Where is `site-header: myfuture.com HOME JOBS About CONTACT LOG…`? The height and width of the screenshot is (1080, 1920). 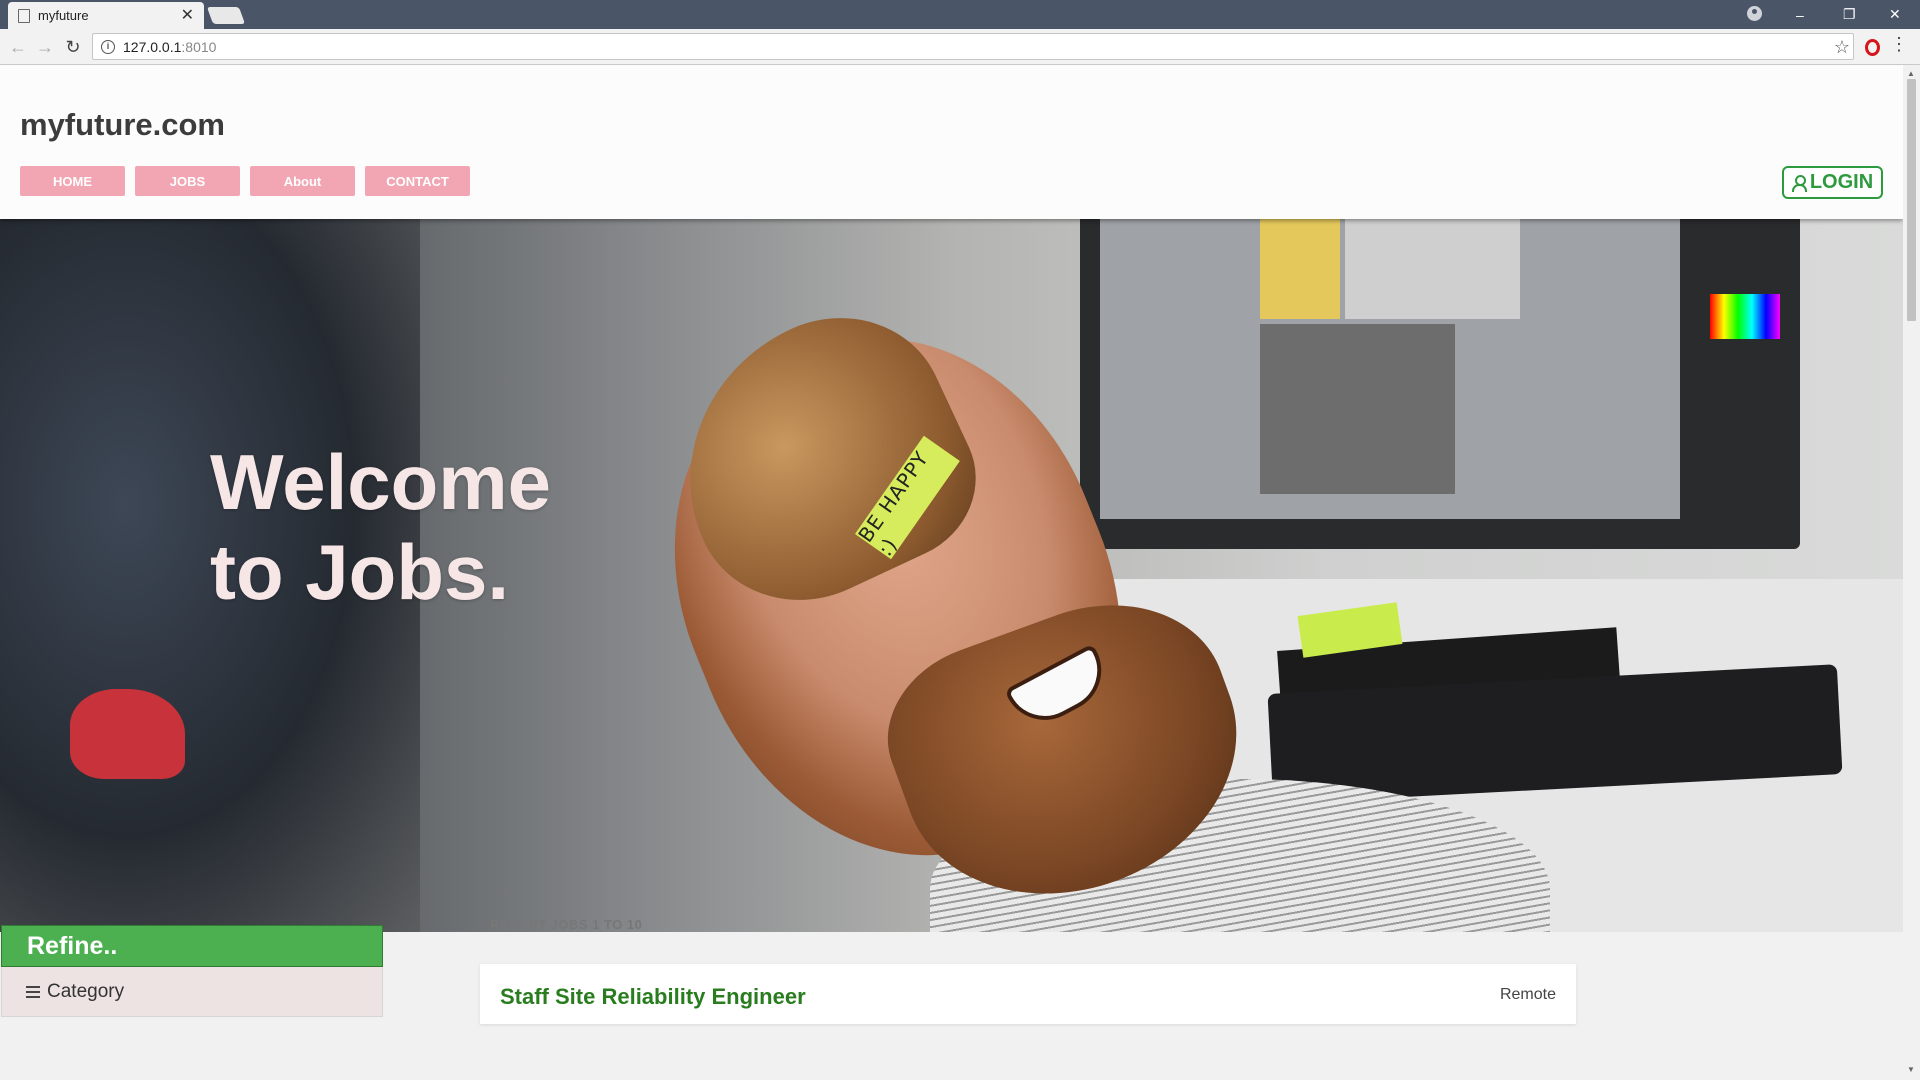
site-header: myfuture.com HOME JOBS About CONTACT LOG… is located at coordinates (951, 142).